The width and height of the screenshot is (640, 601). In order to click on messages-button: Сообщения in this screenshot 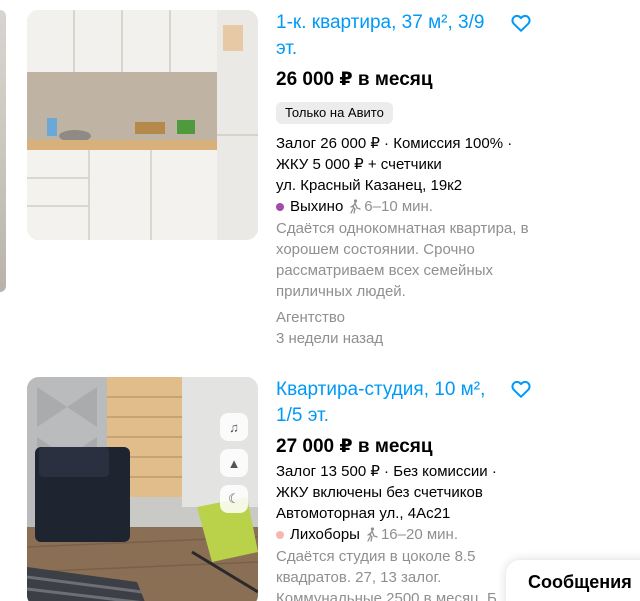, I will do `click(573, 580)`.